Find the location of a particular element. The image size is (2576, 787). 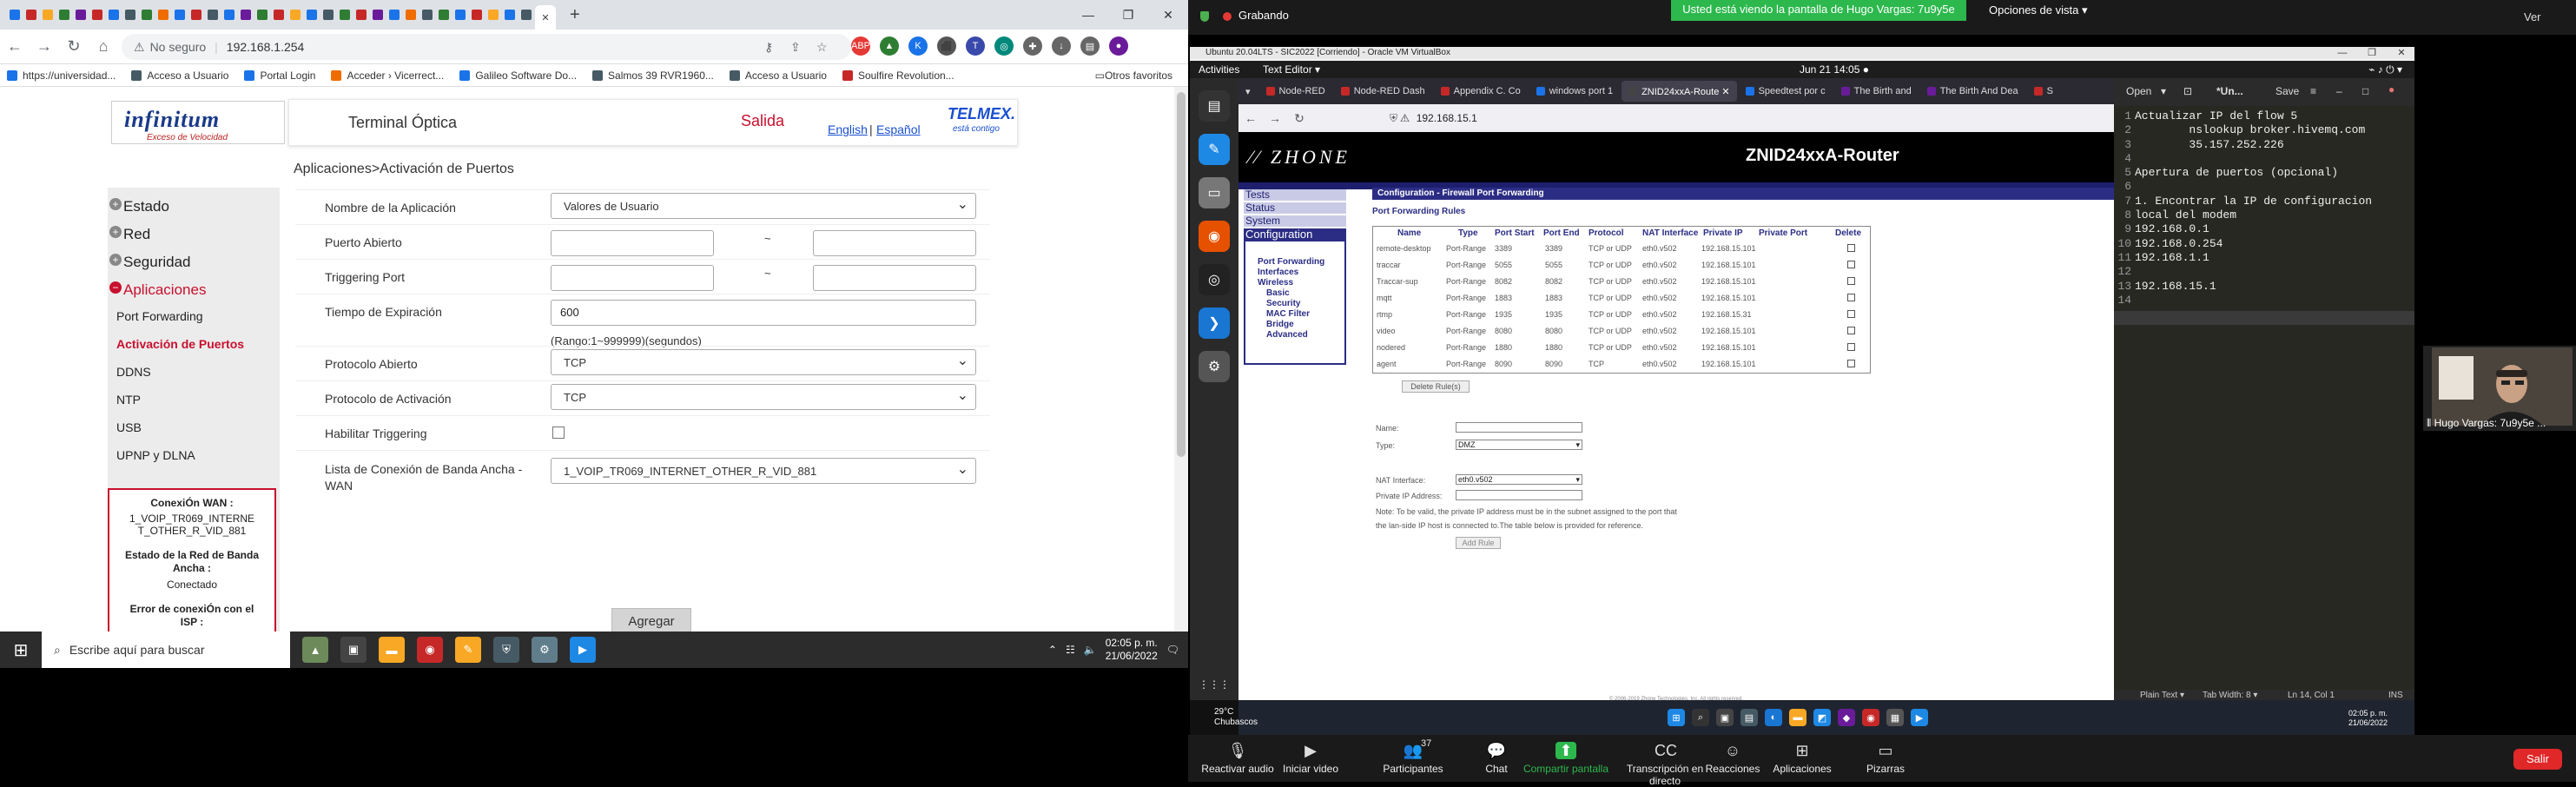

zhone-submenu-item: Interfaces is located at coordinates (1278, 272).